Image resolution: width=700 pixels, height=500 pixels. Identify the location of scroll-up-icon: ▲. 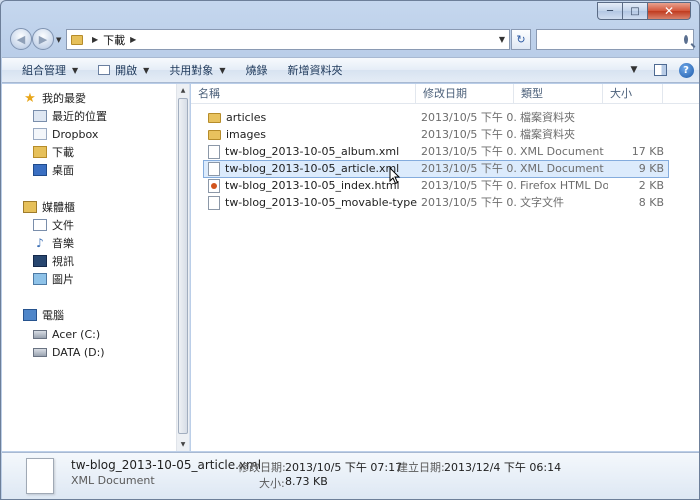
(183, 90).